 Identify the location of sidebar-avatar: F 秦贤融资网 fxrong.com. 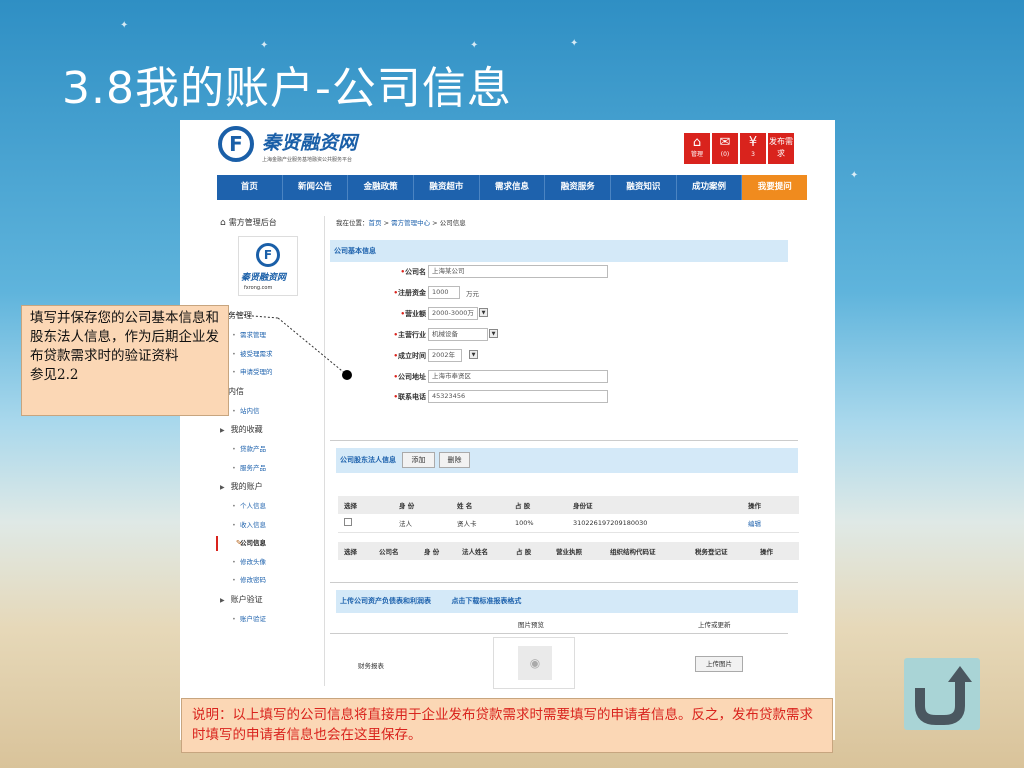
(268, 266).